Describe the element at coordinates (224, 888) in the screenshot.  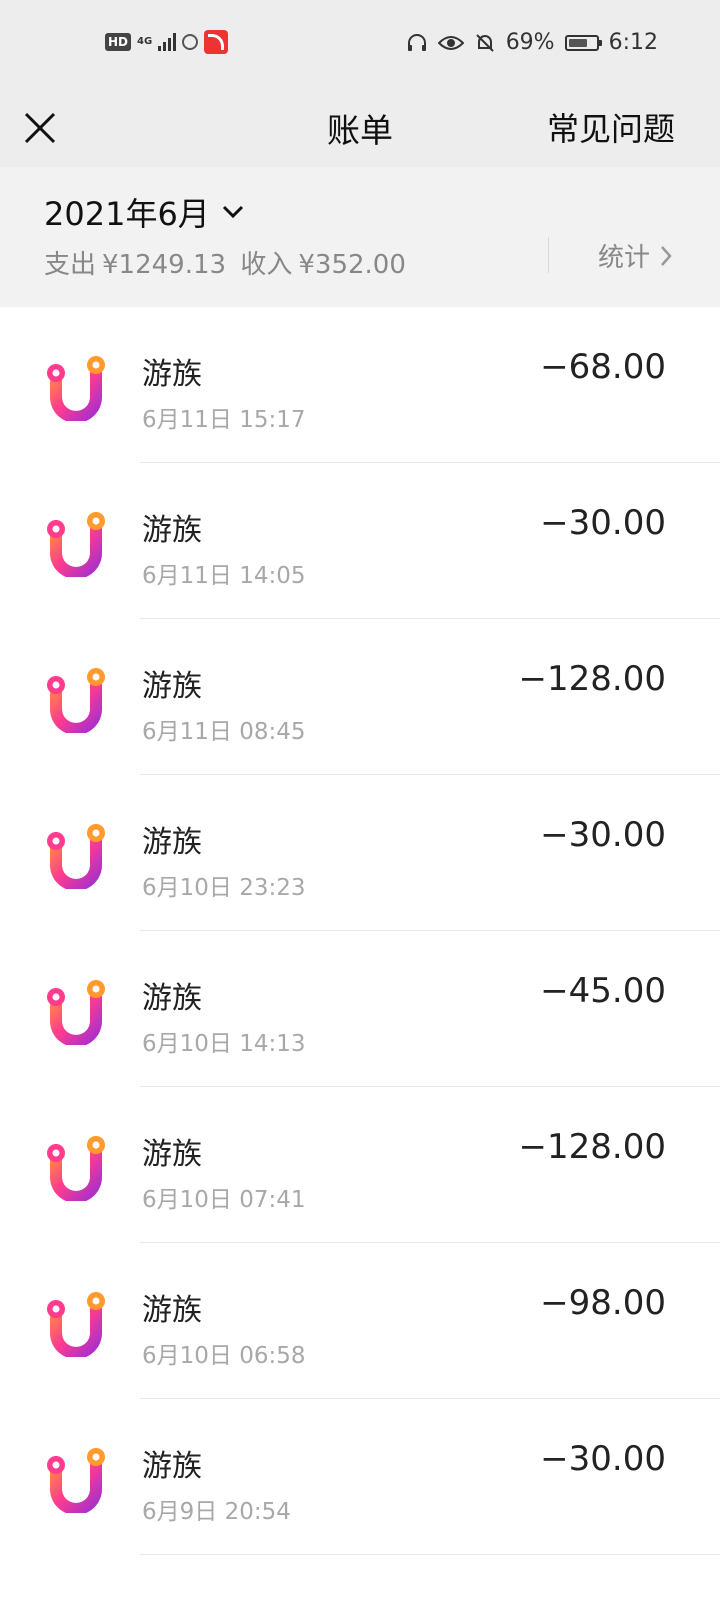
I see `transaction-time: 6月10日 23:23` at that location.